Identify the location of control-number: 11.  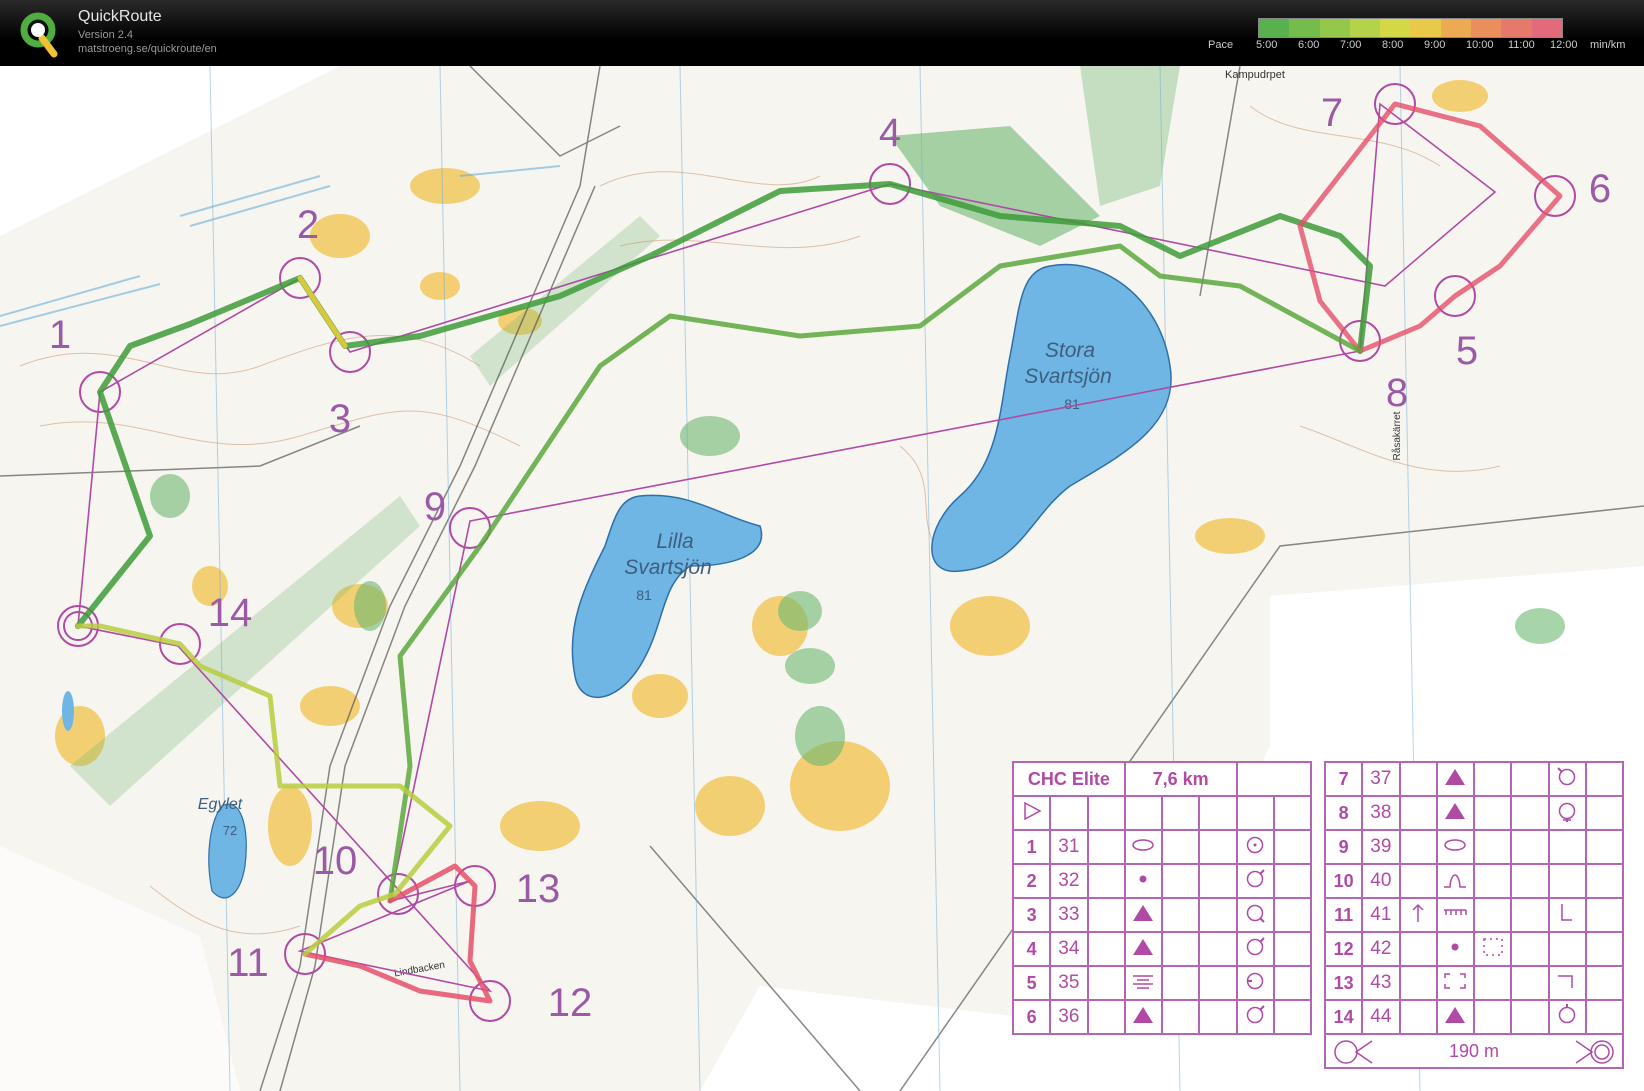
(1343, 915).